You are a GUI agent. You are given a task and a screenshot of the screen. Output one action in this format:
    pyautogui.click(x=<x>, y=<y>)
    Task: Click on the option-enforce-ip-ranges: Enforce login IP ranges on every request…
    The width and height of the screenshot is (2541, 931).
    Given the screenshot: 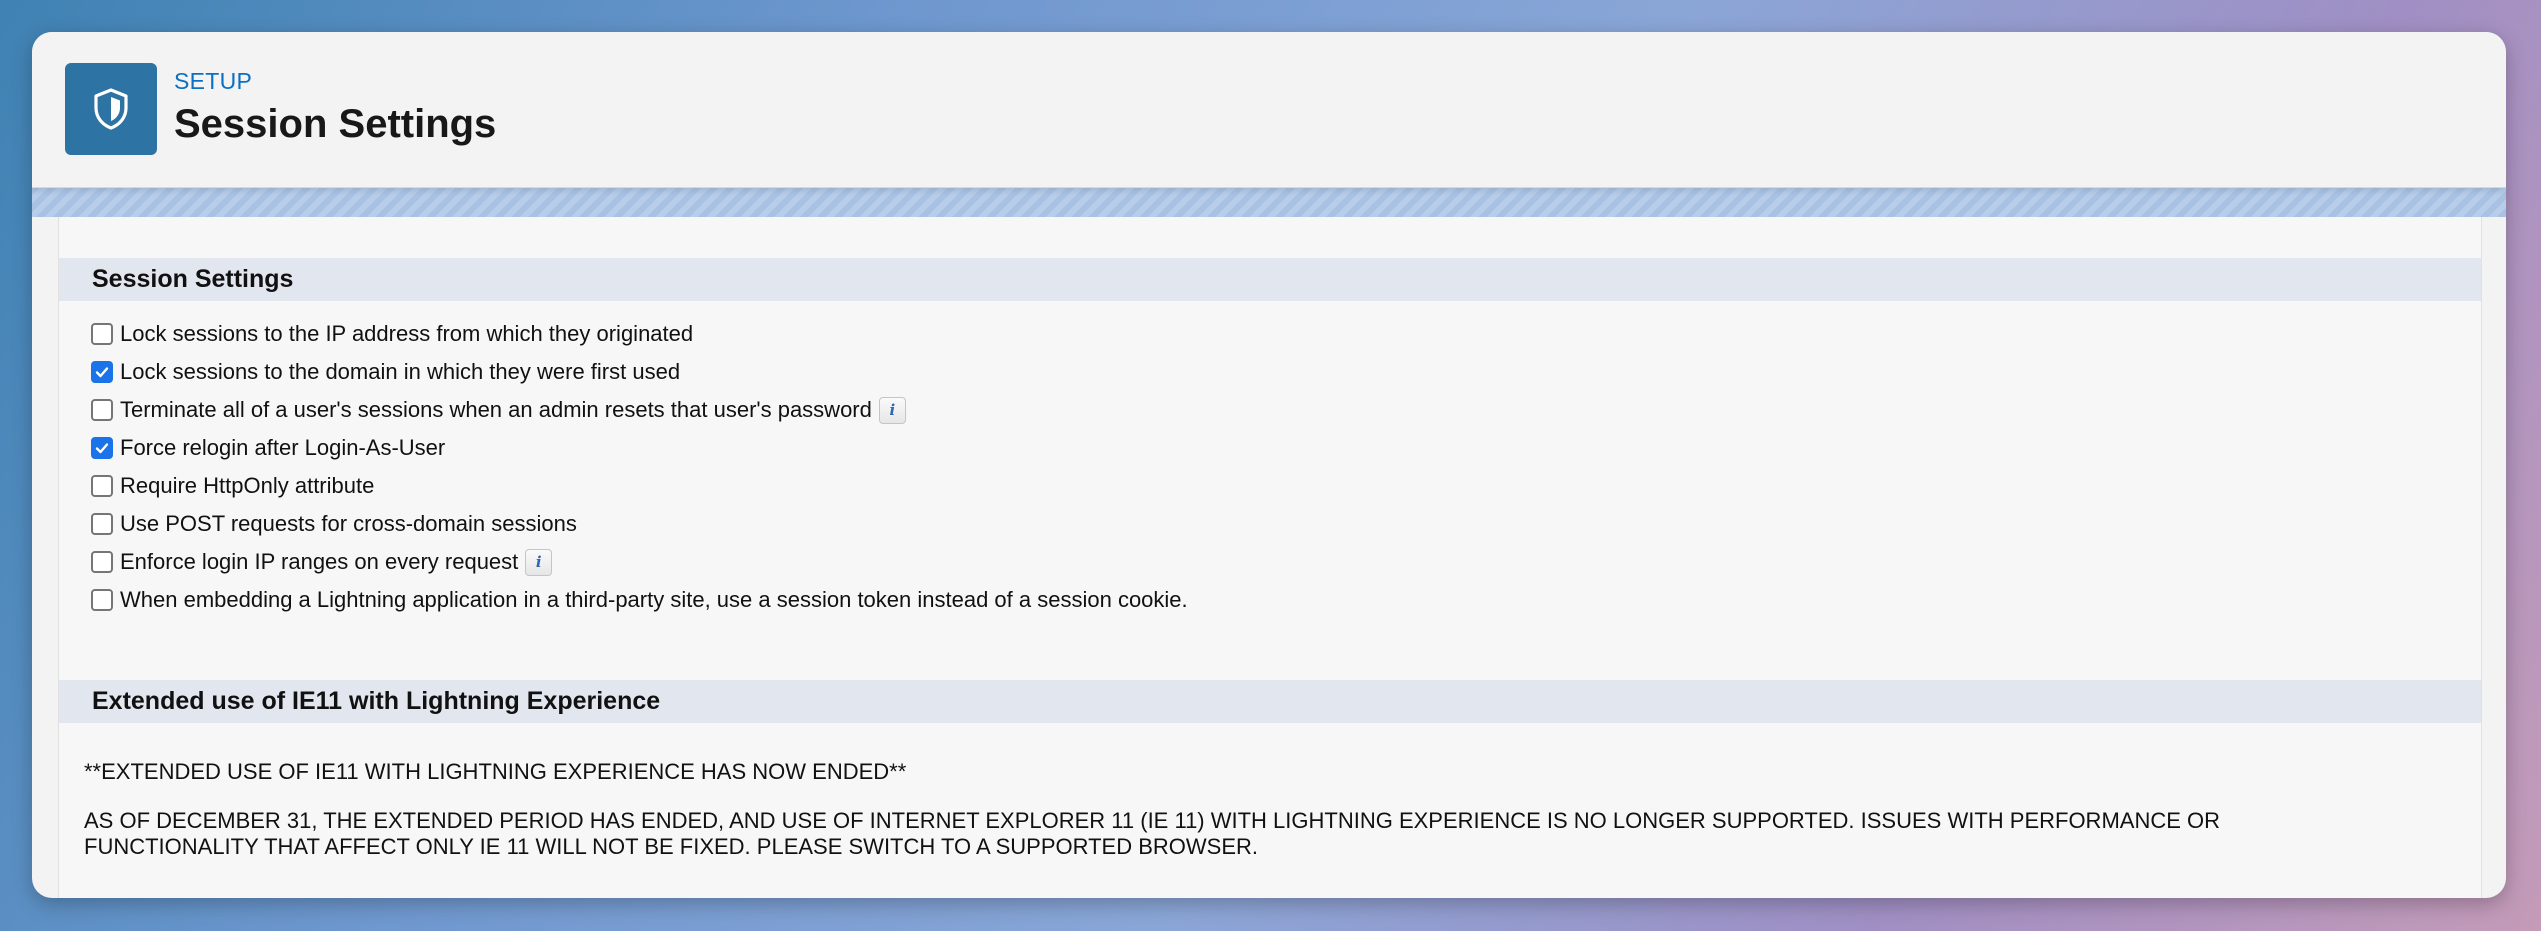 What is the action you would take?
    pyautogui.click(x=322, y=562)
    